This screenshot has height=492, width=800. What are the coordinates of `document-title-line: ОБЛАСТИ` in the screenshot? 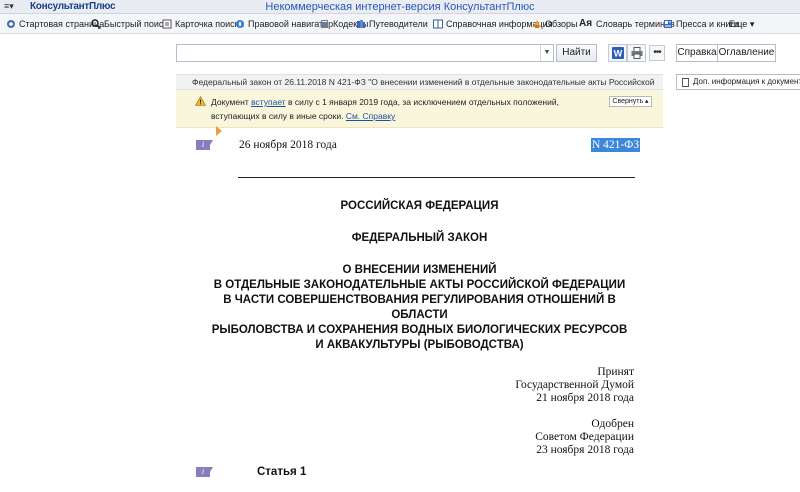 It's located at (419, 315).